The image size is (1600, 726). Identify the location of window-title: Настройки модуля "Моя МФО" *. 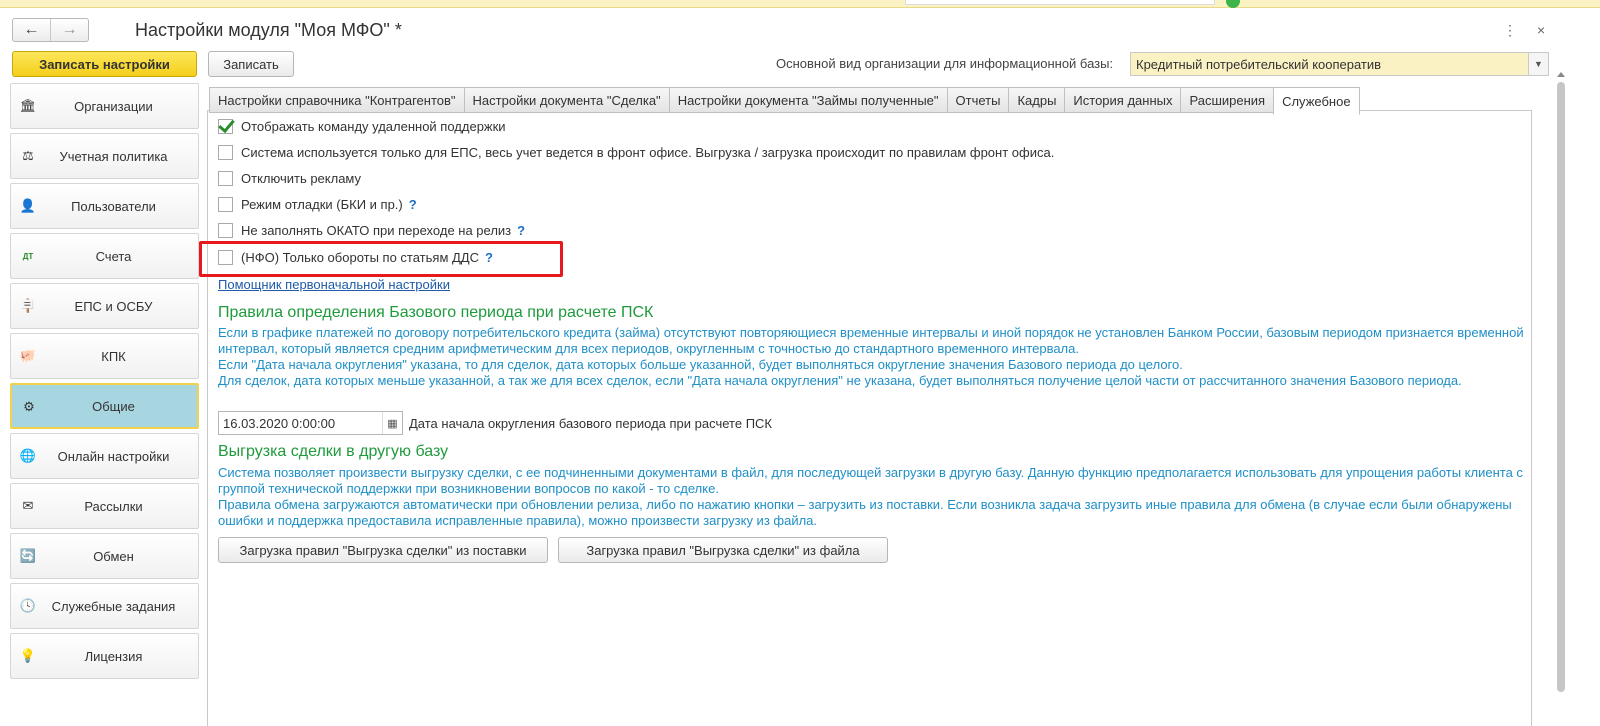
(268, 30).